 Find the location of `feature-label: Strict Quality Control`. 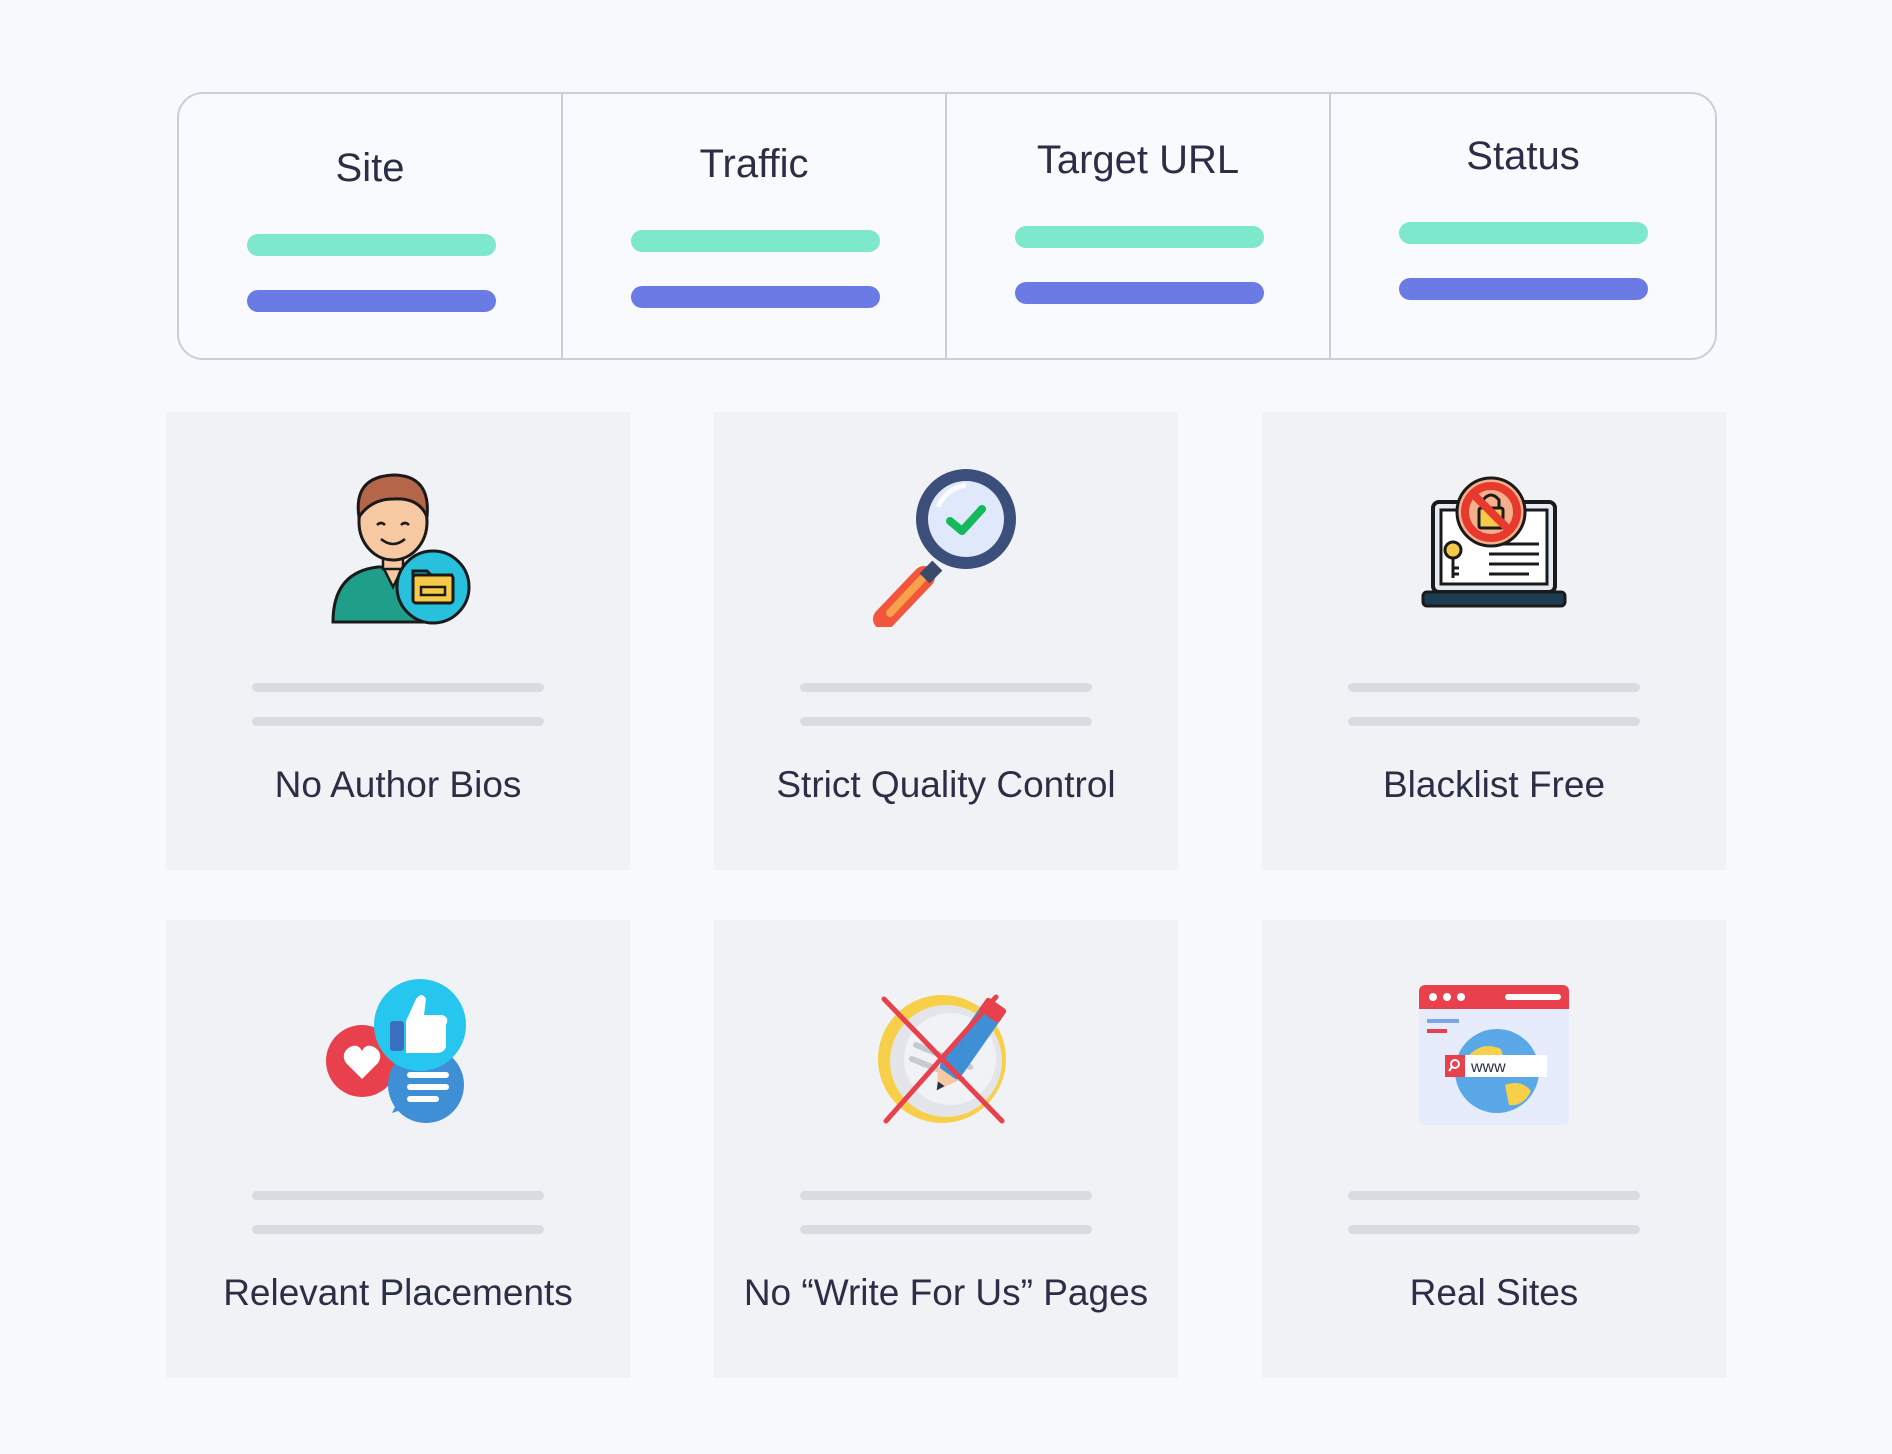

feature-label: Strict Quality Control is located at coordinates (946, 784).